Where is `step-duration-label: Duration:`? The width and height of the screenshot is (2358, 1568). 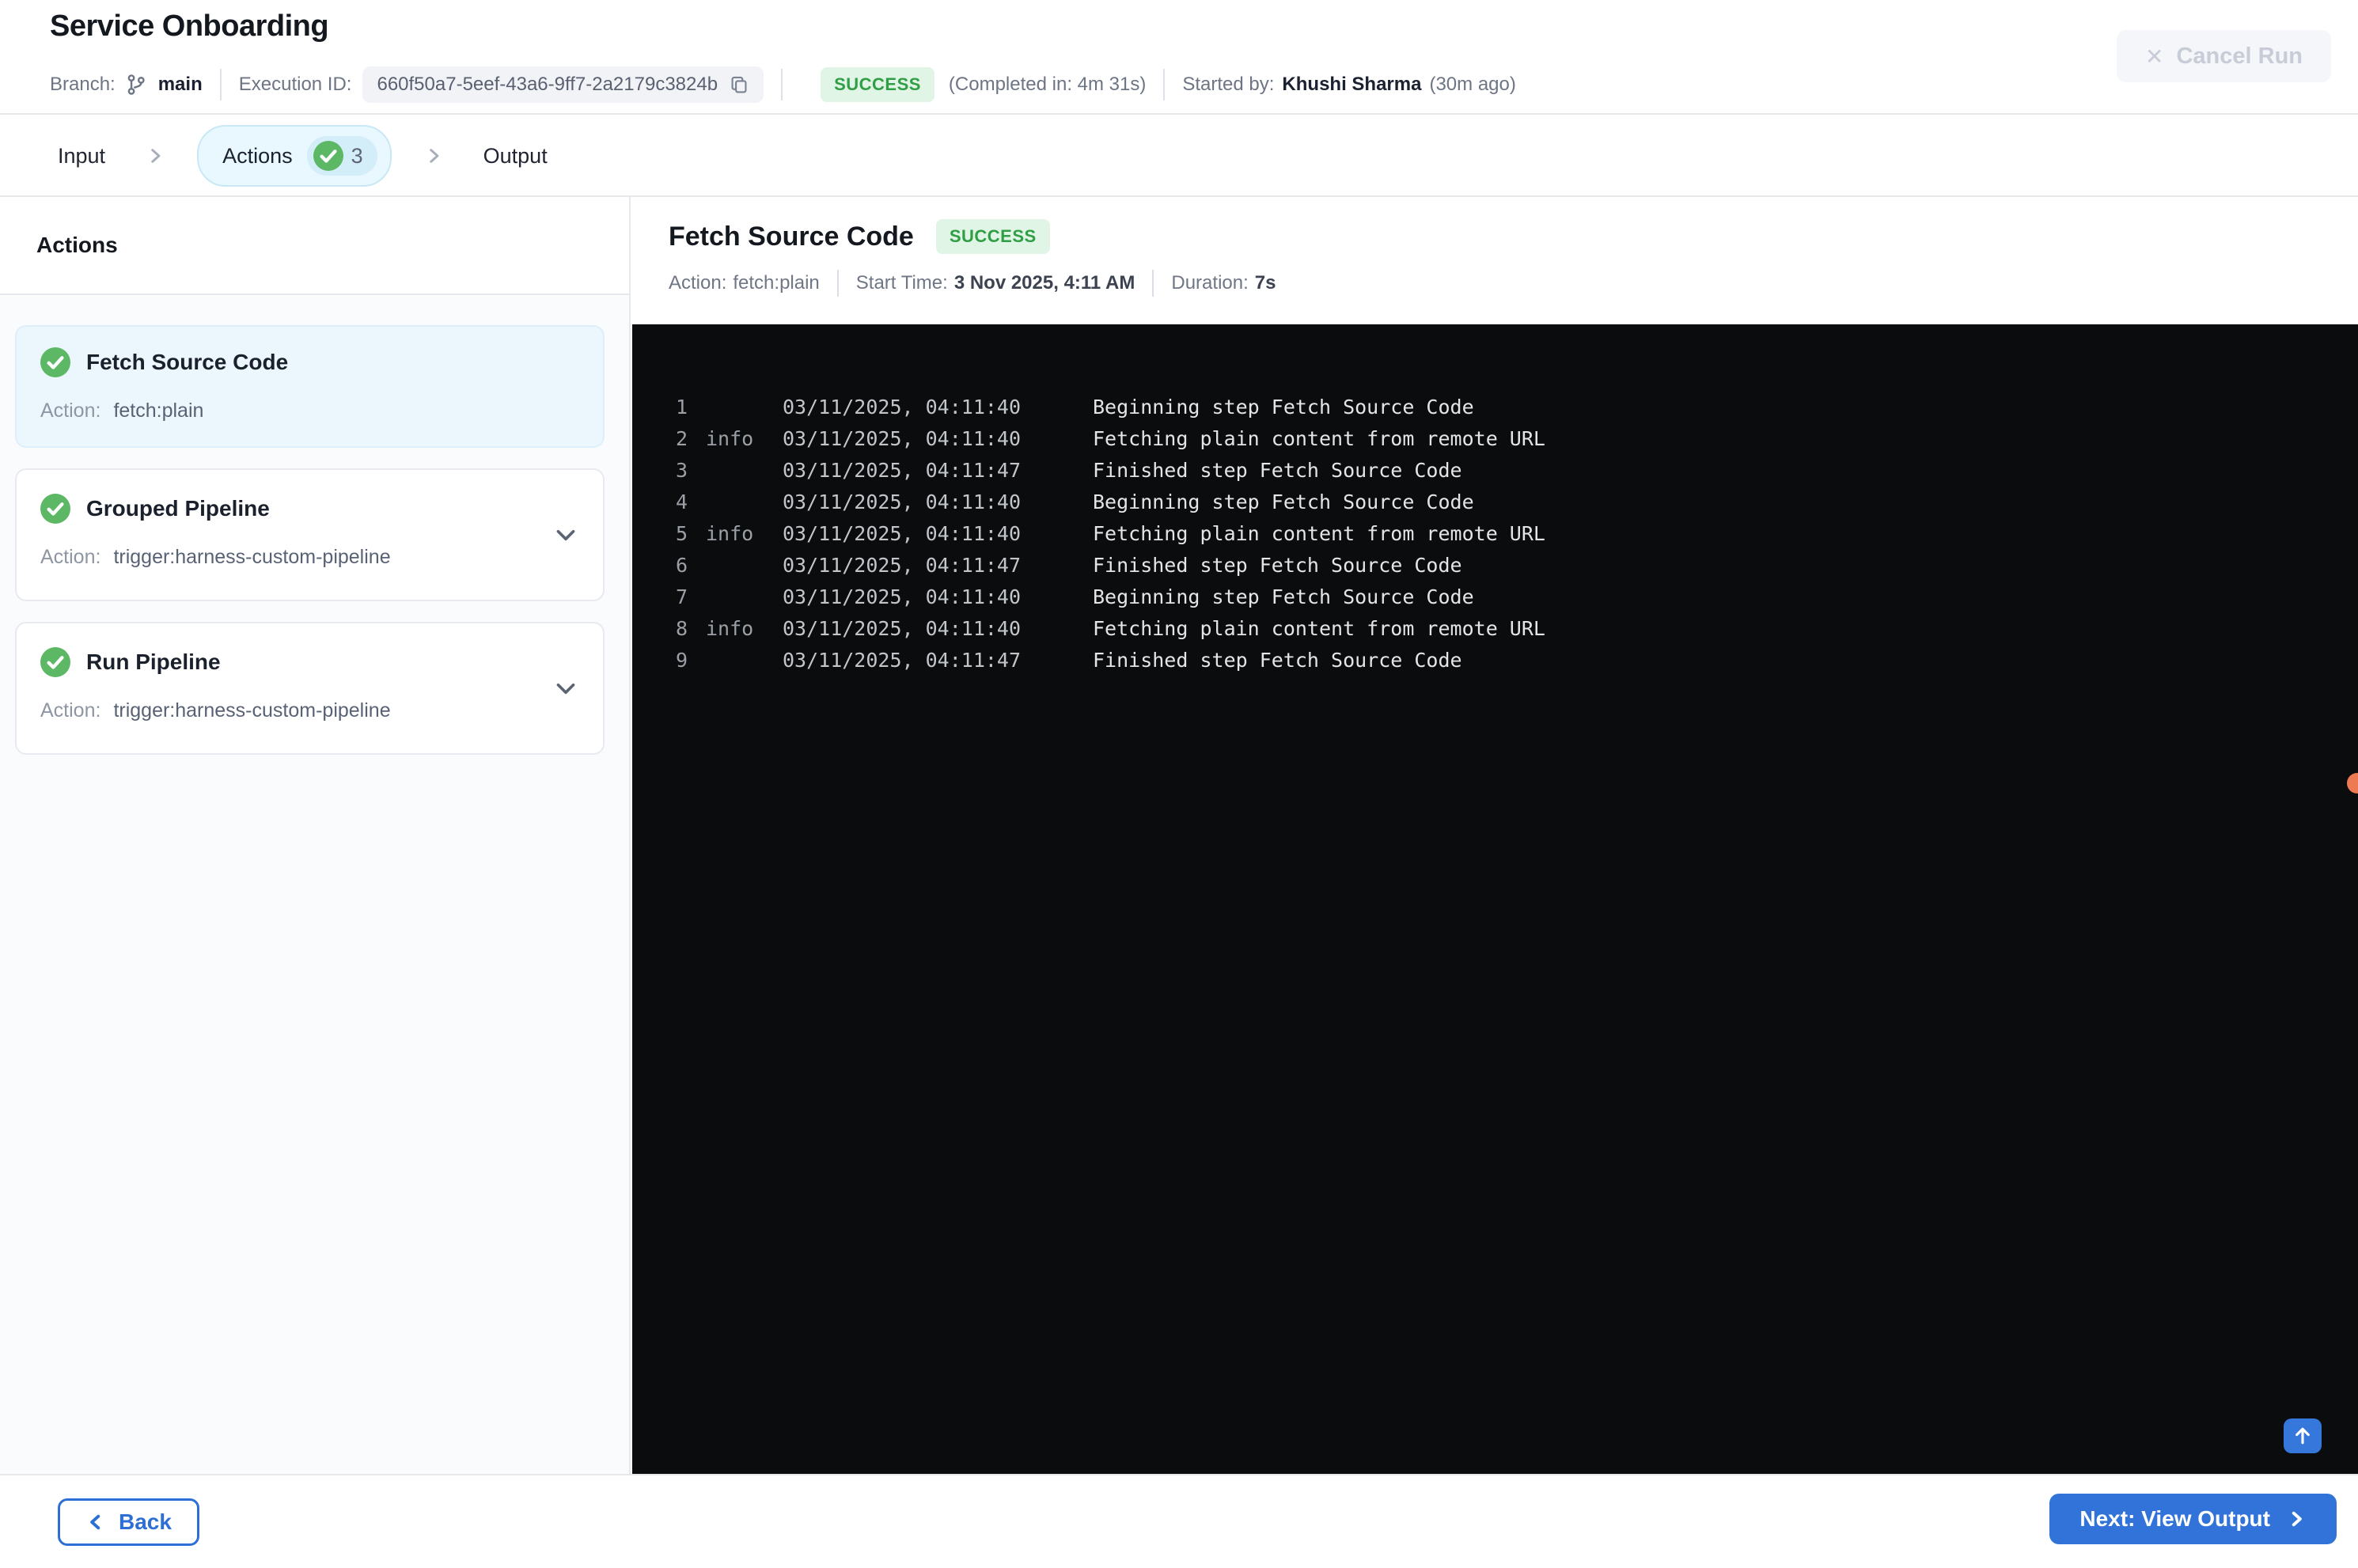
step-duration-label: Duration: is located at coordinates (1210, 283).